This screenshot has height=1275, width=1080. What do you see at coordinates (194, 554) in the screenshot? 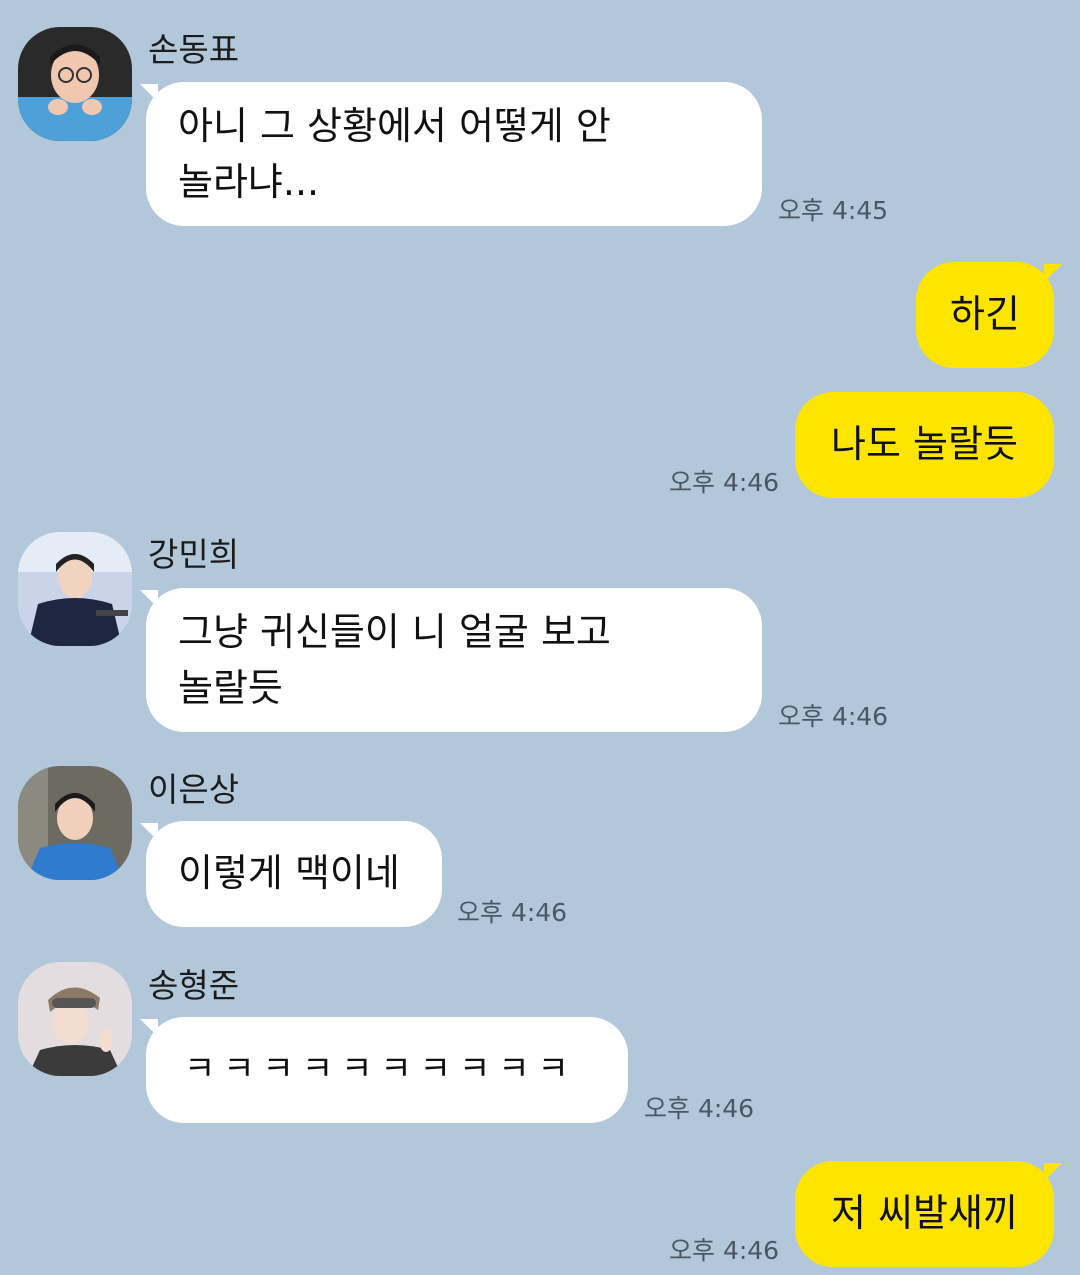
I see `sender-name: 강민희` at bounding box center [194, 554].